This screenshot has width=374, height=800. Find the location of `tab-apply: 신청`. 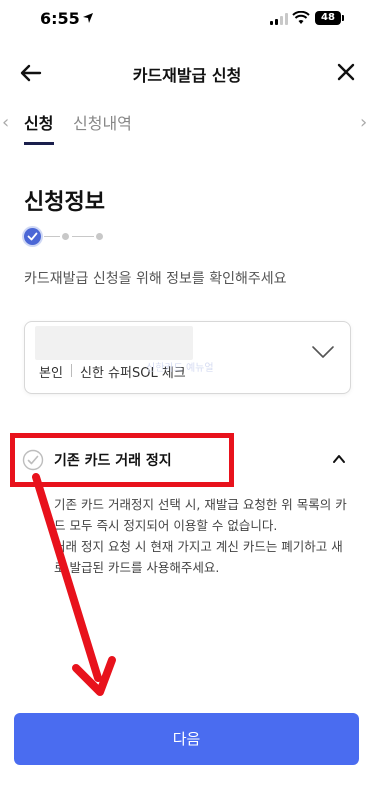

tab-apply: 신청 is located at coordinates (38, 122).